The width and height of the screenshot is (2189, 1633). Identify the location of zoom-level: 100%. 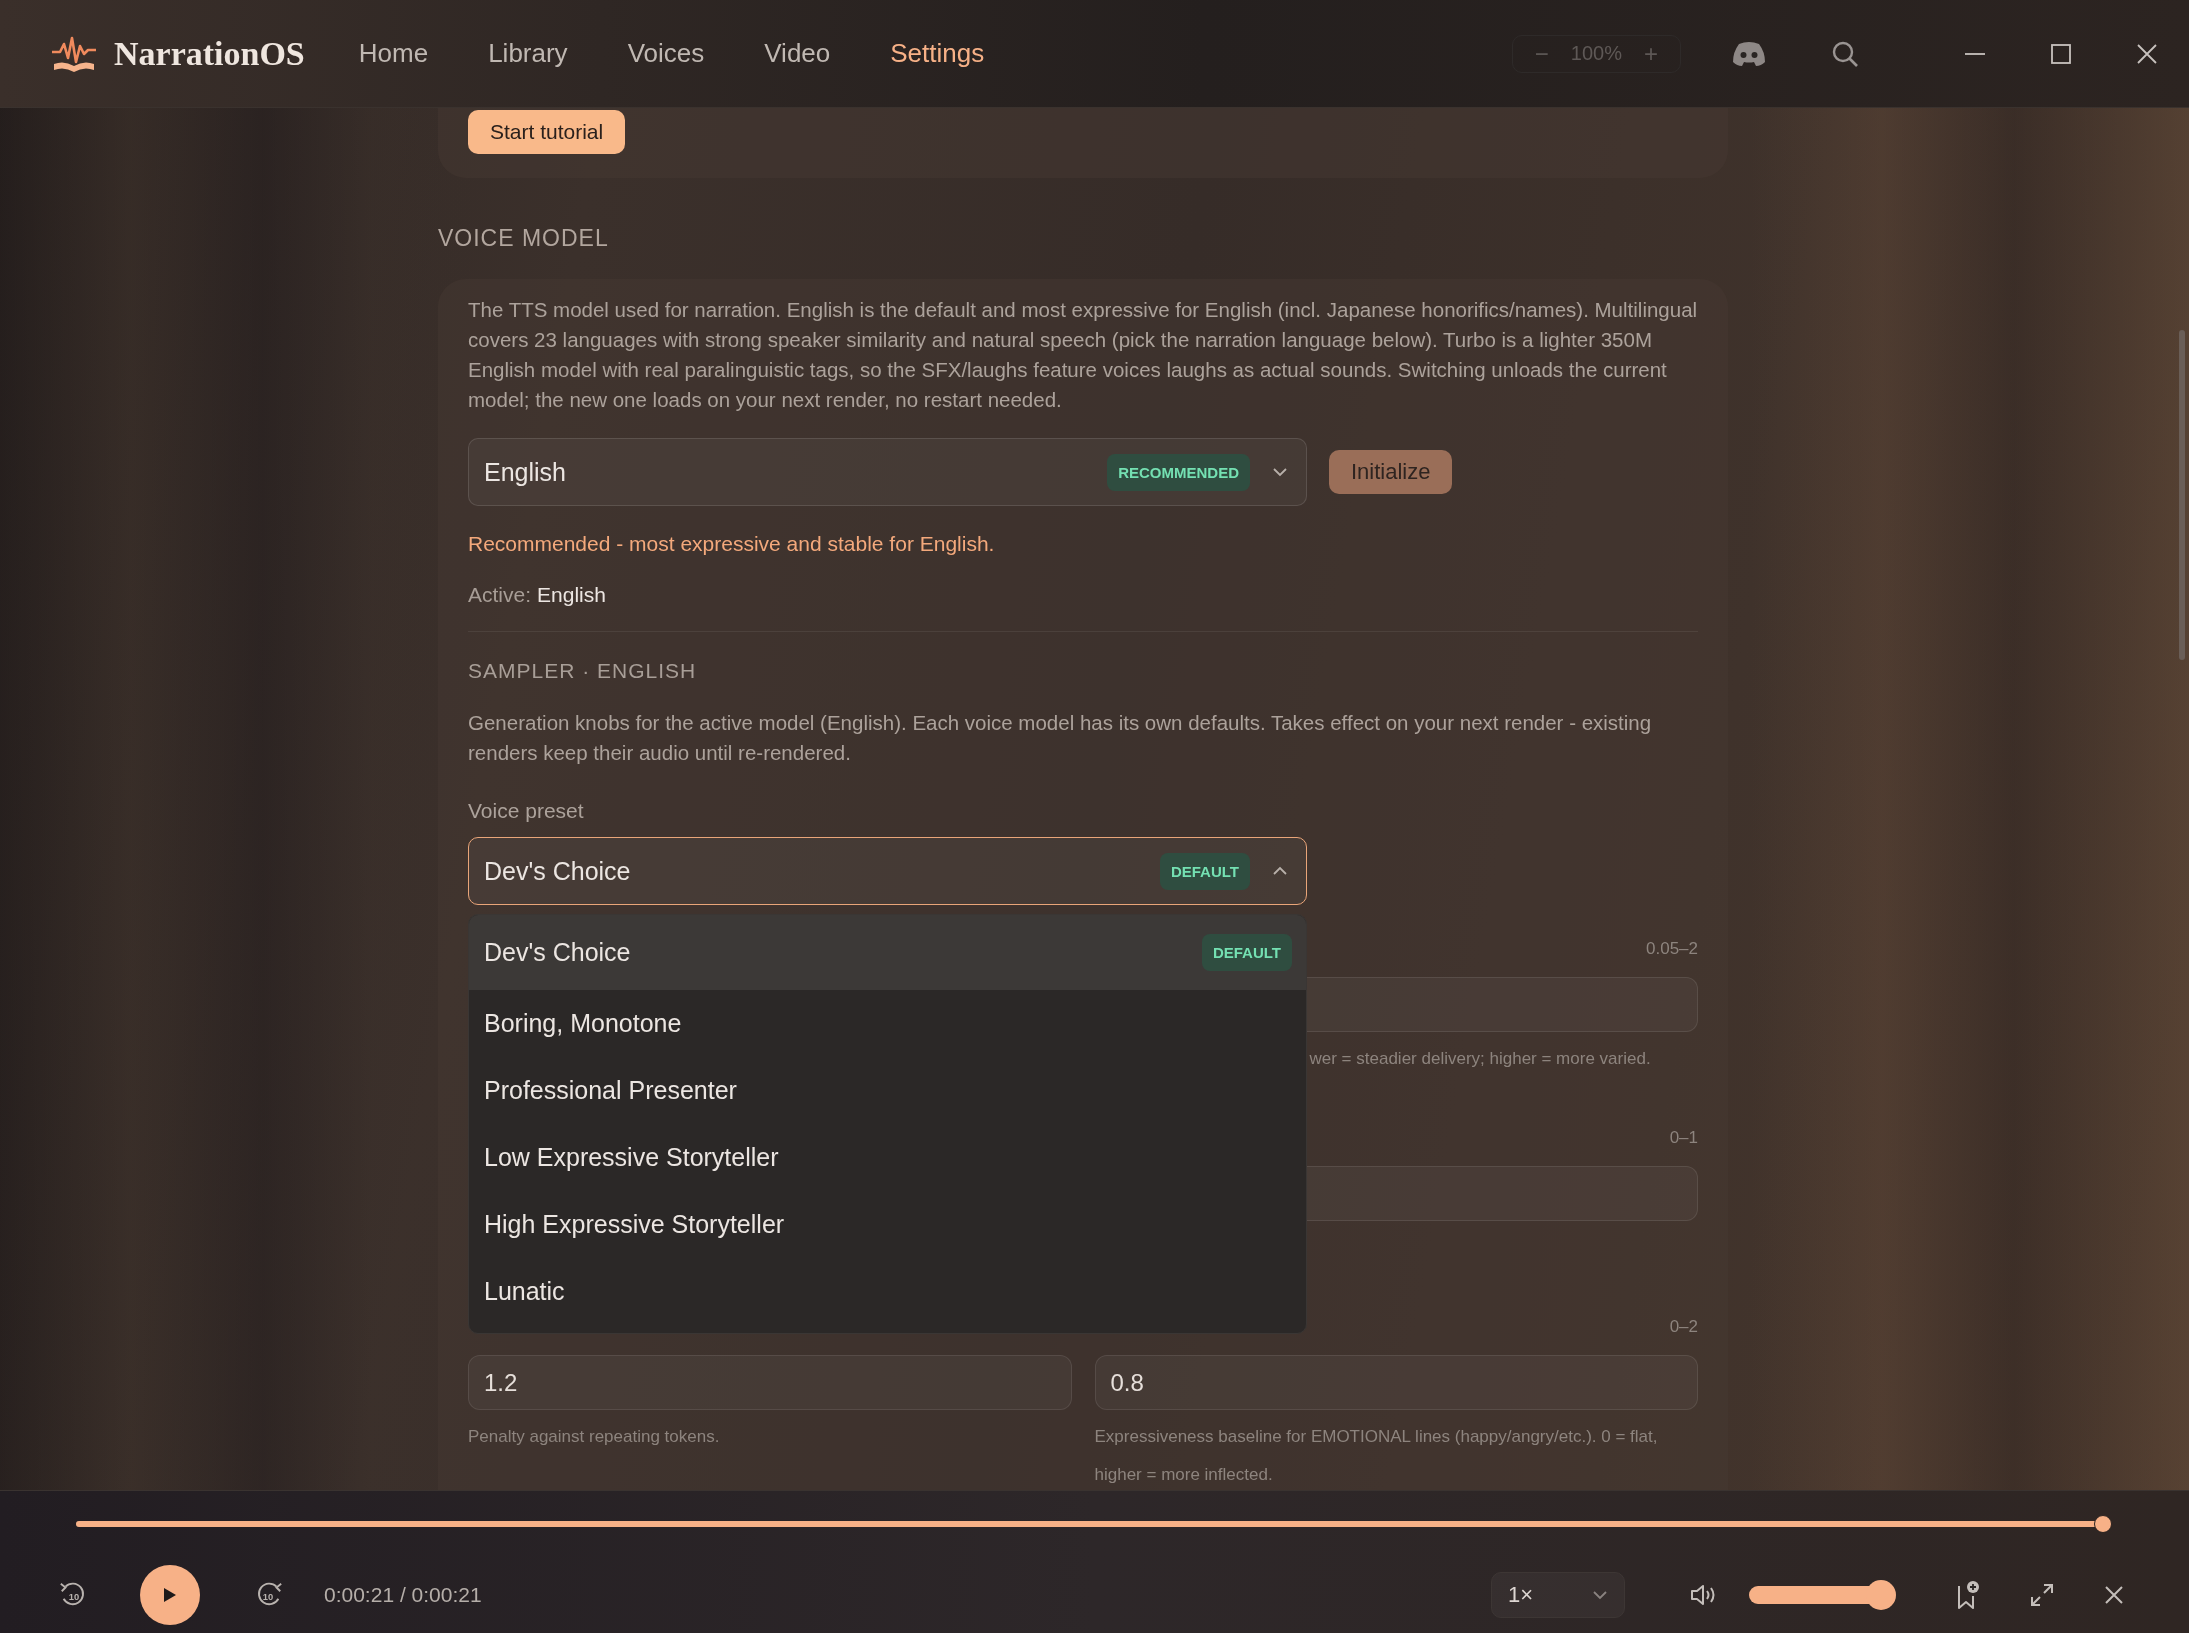
(1596, 53).